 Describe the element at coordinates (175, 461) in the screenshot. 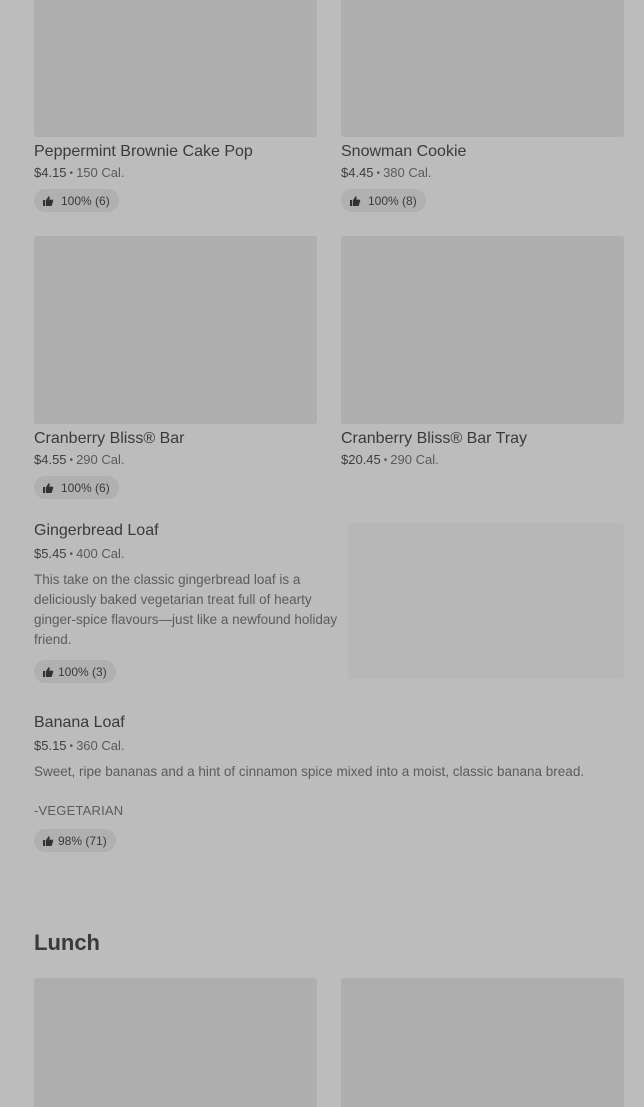

I see `product-price-calories: $4.55 • 290 Cal.` at that location.